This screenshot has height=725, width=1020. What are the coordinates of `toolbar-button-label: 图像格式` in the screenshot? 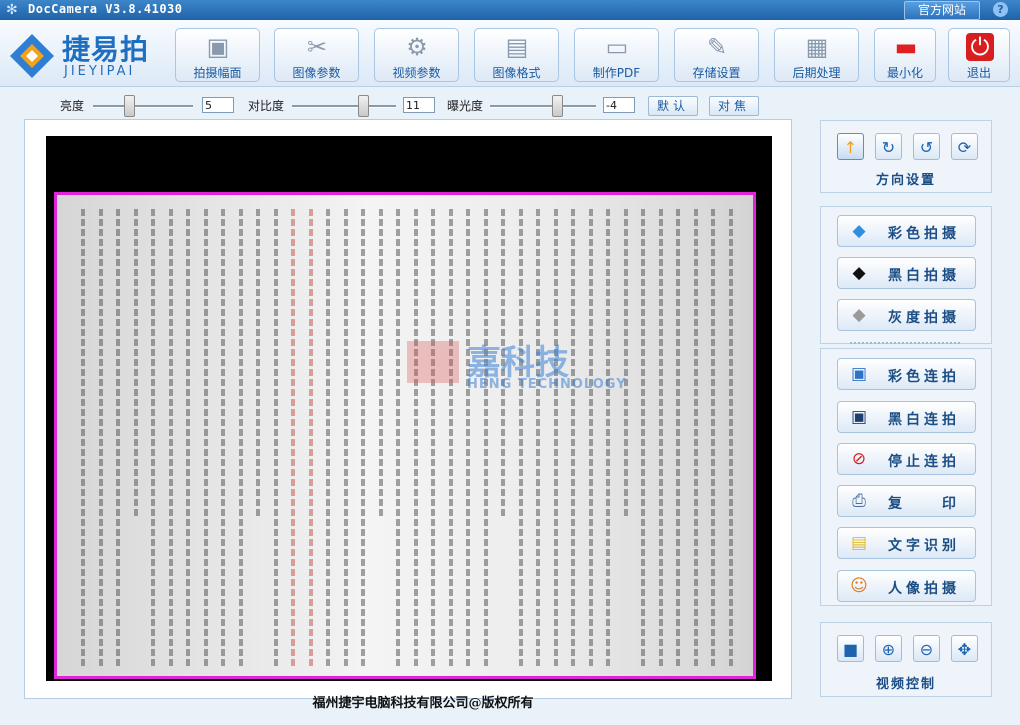 It's located at (516, 73).